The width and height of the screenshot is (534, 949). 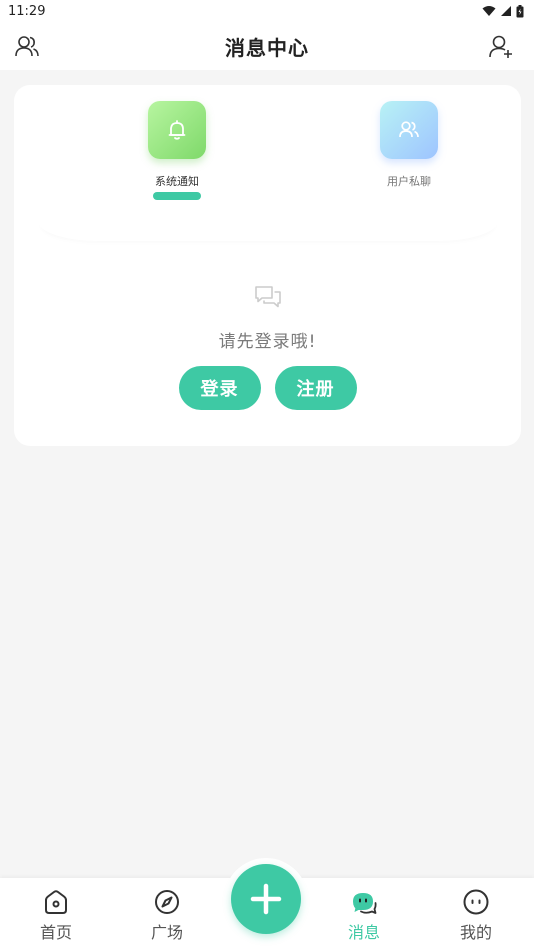 What do you see at coordinates (267, 342) in the screenshot?
I see `login-prompt: 请先登录哦!` at bounding box center [267, 342].